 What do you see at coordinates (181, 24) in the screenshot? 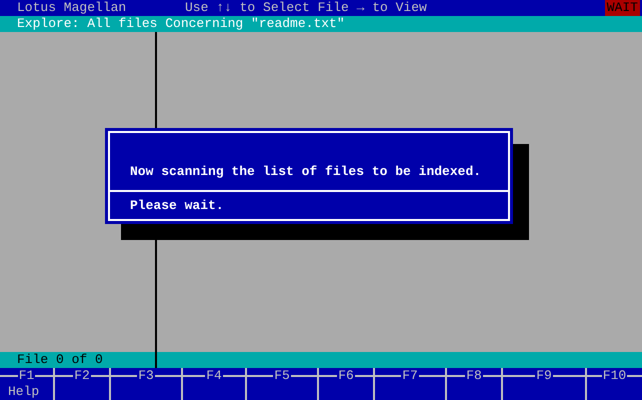
I see `explore-query: Explore: All files Concerning "readme.txt"` at bounding box center [181, 24].